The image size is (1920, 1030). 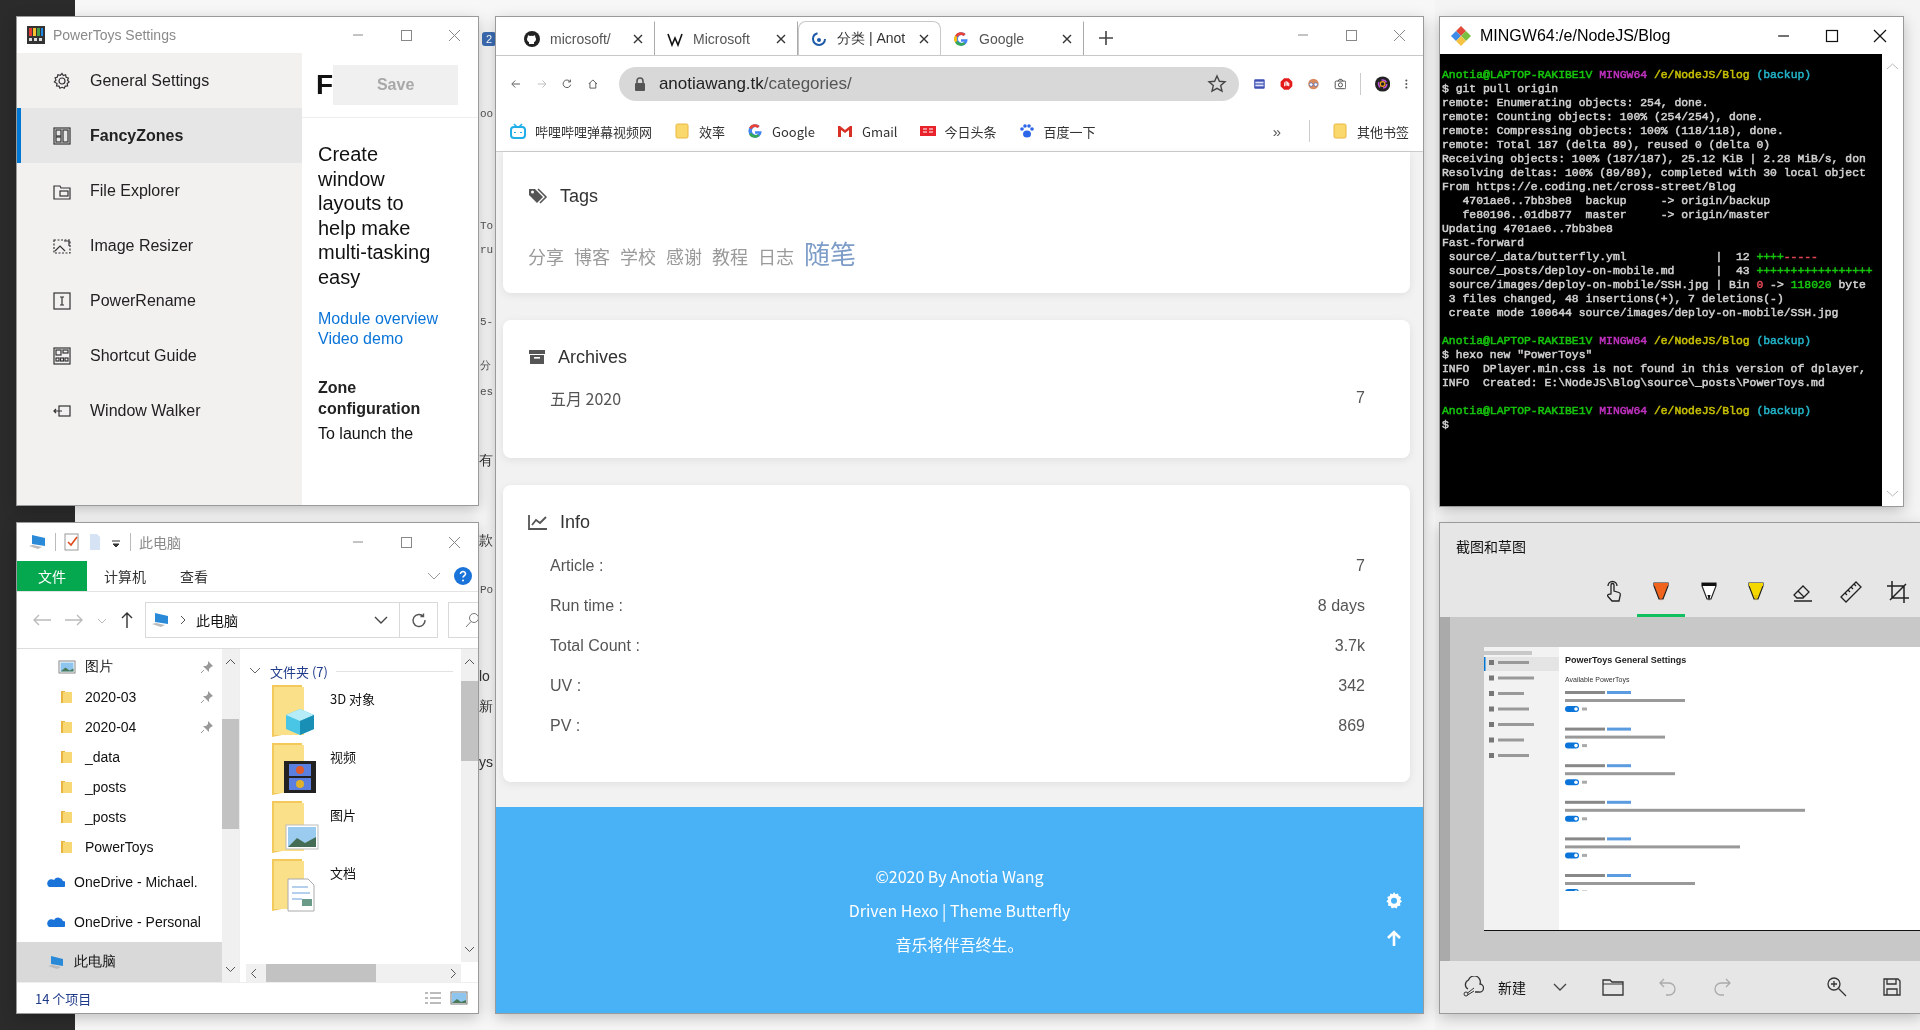 I want to click on sidebar-item: Image Resizer, so click(x=159, y=245).